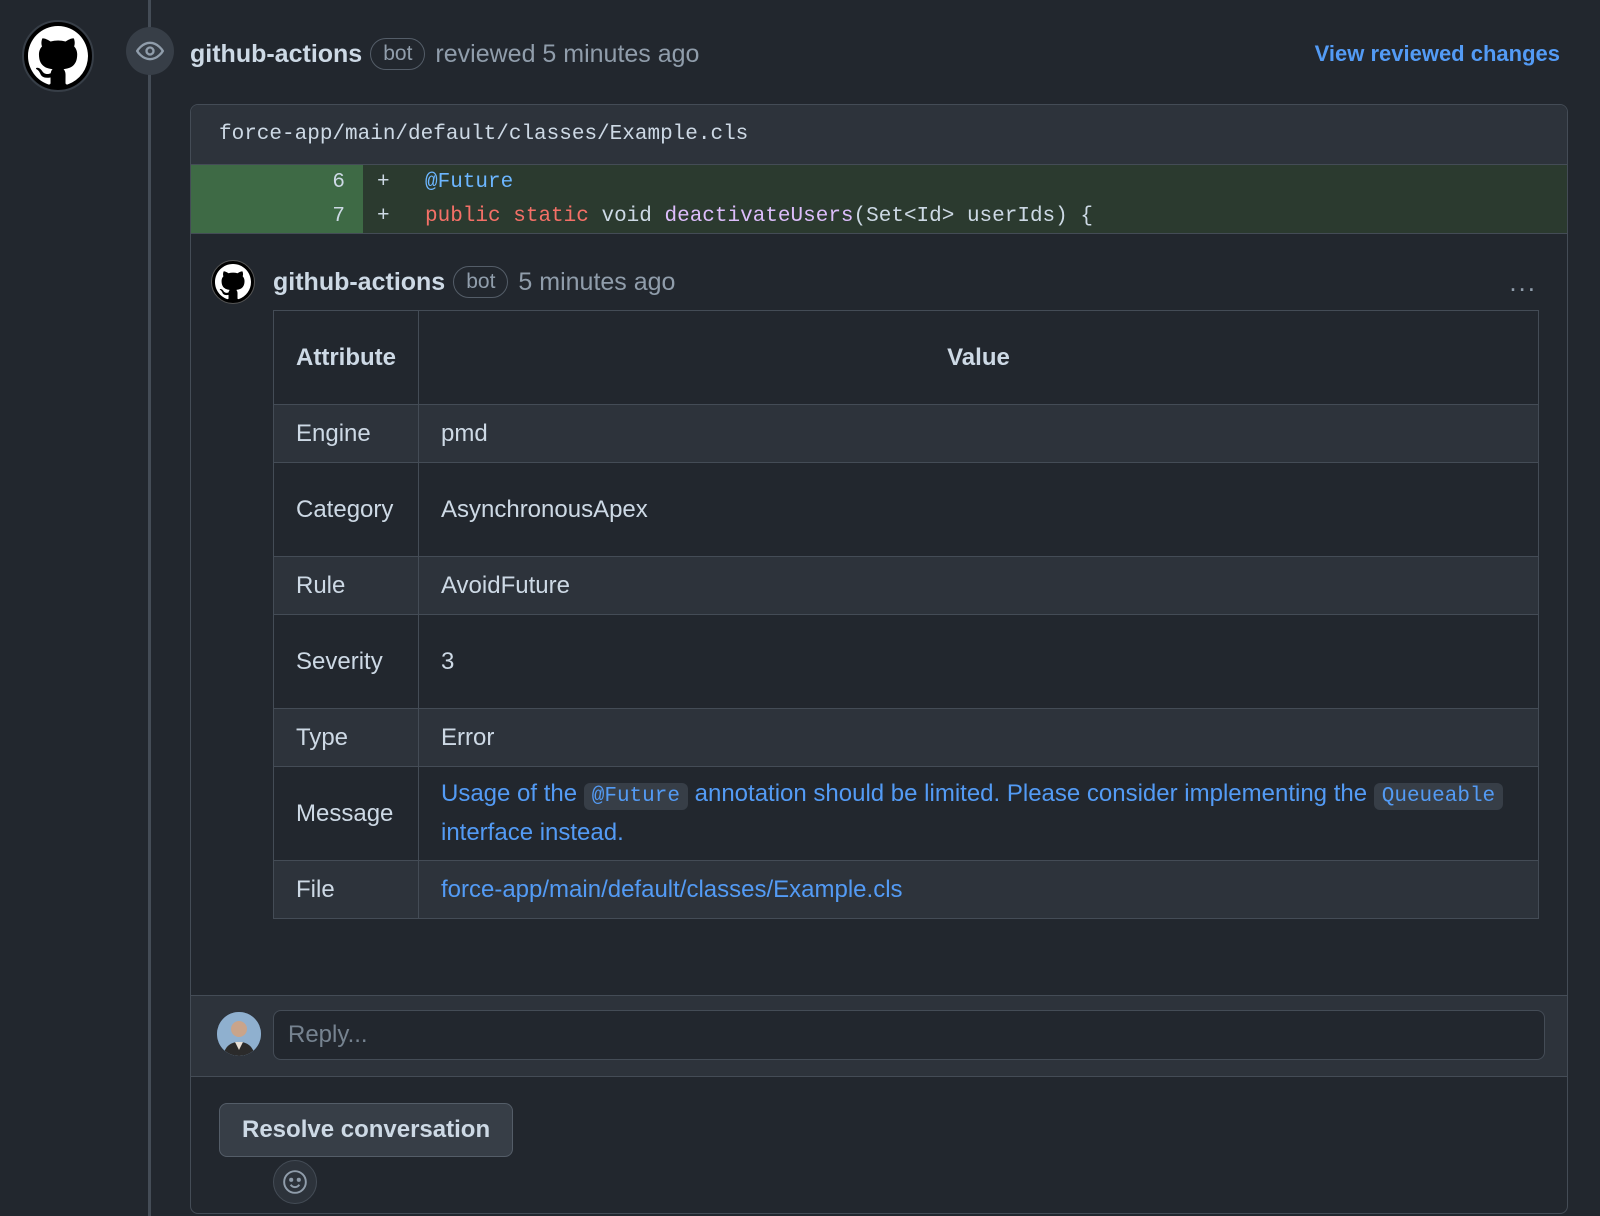  I want to click on value-cell: pmd, so click(978, 433).